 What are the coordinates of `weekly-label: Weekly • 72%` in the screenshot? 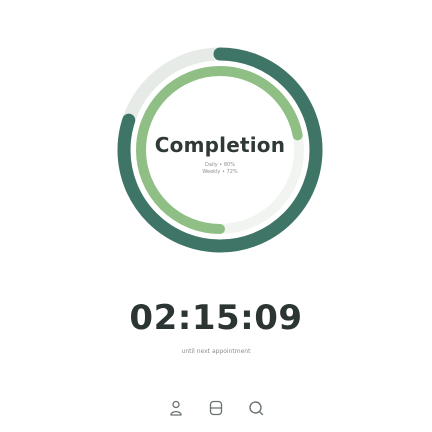 It's located at (220, 172).